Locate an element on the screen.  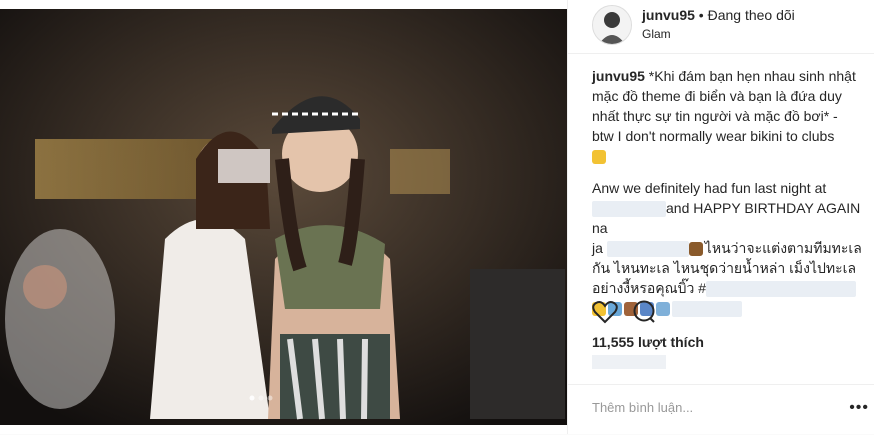
post-date is located at coordinates (629, 362).